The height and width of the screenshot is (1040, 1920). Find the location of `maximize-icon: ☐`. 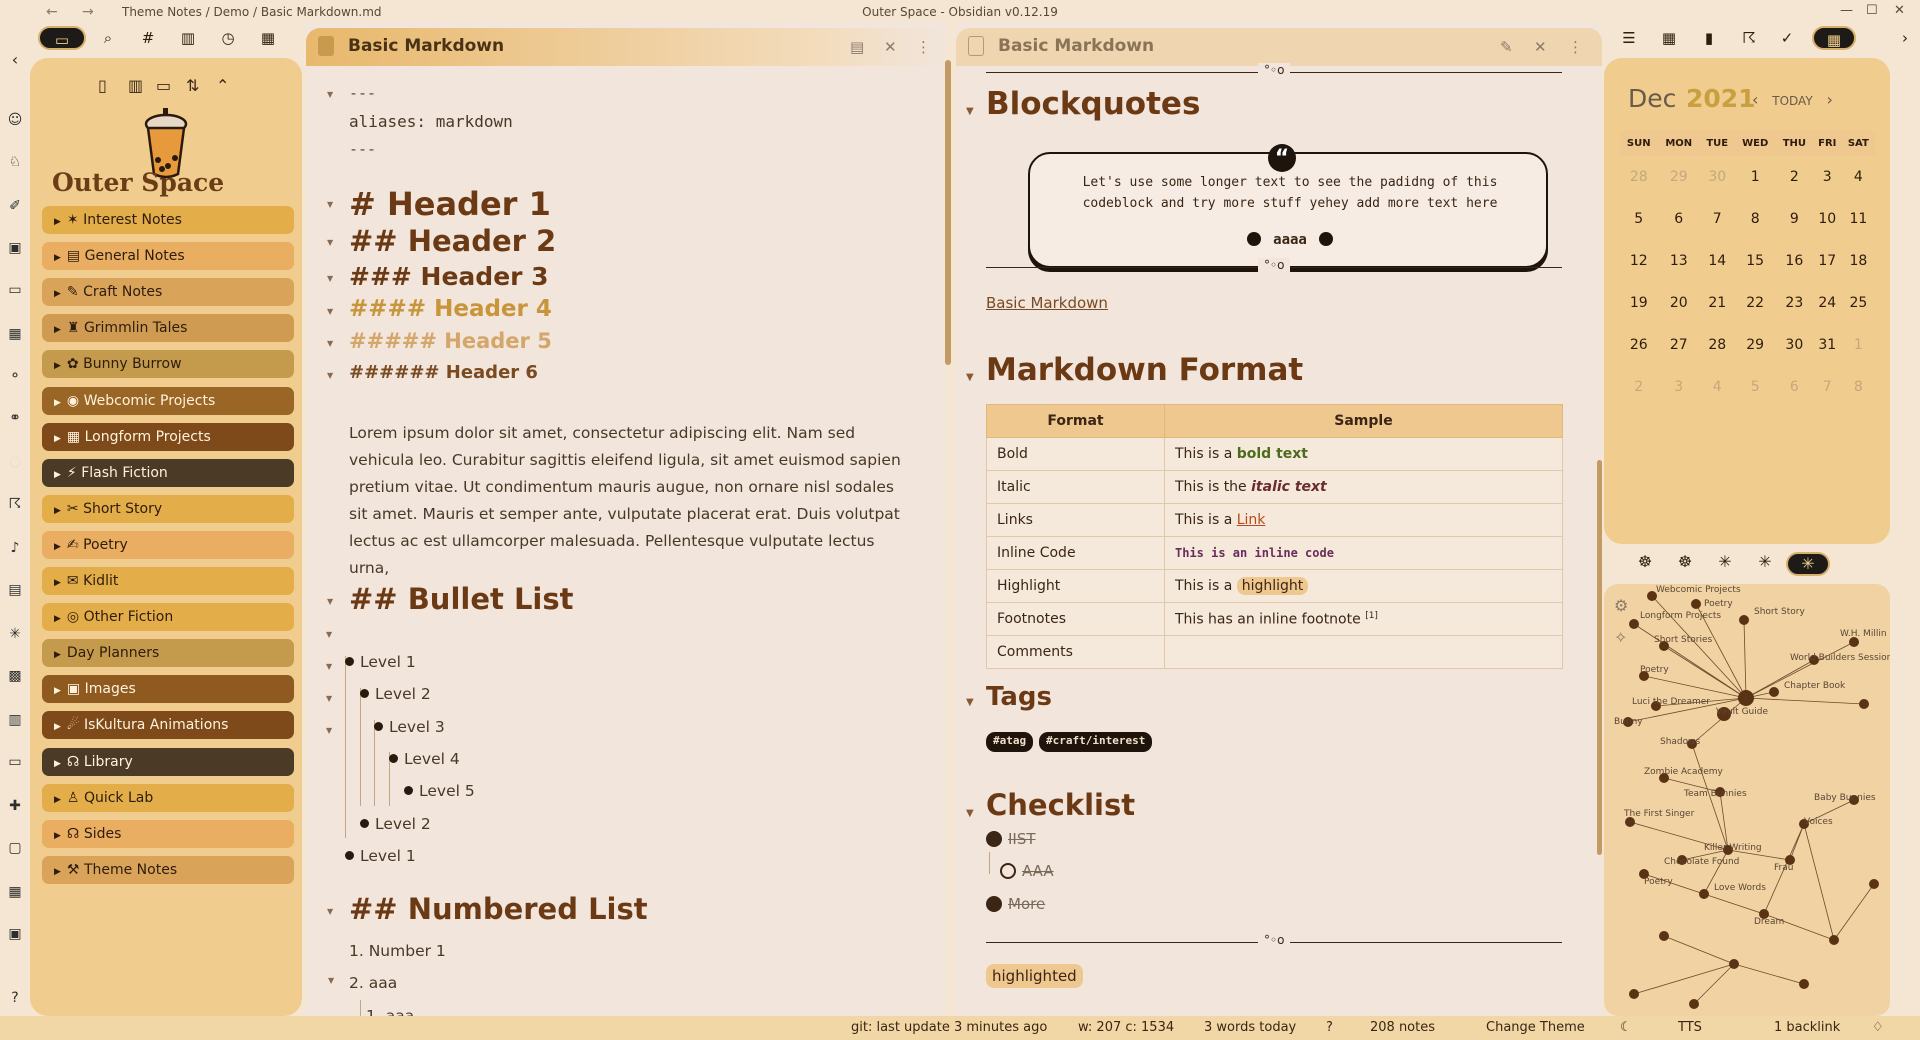

maximize-icon: ☐ is located at coordinates (1872, 10).